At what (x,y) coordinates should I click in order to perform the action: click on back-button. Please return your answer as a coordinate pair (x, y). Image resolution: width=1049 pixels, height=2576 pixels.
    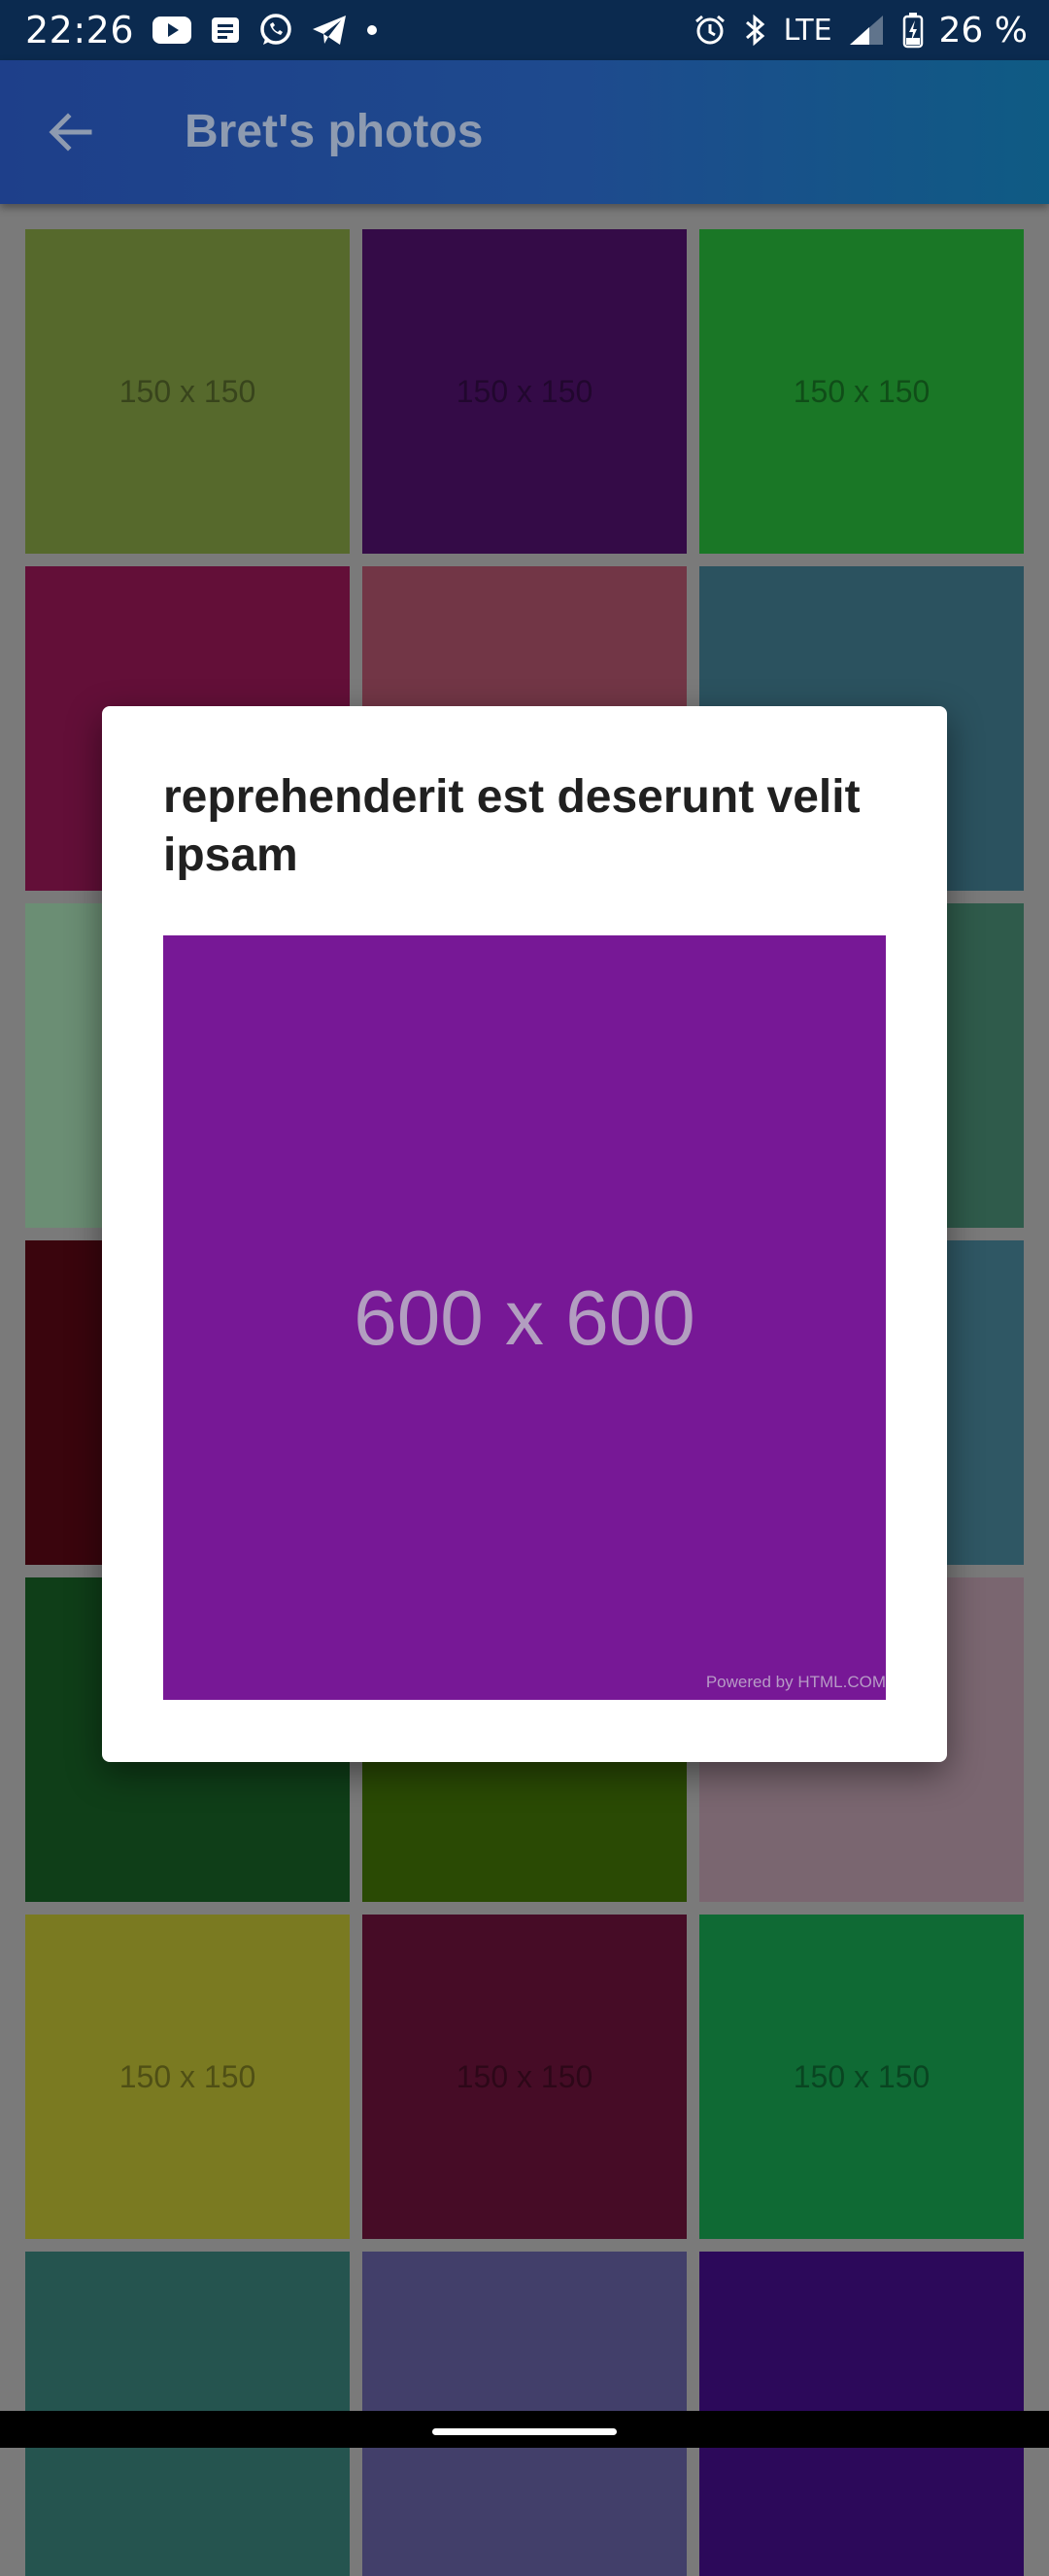
    Looking at the image, I should click on (70, 132).